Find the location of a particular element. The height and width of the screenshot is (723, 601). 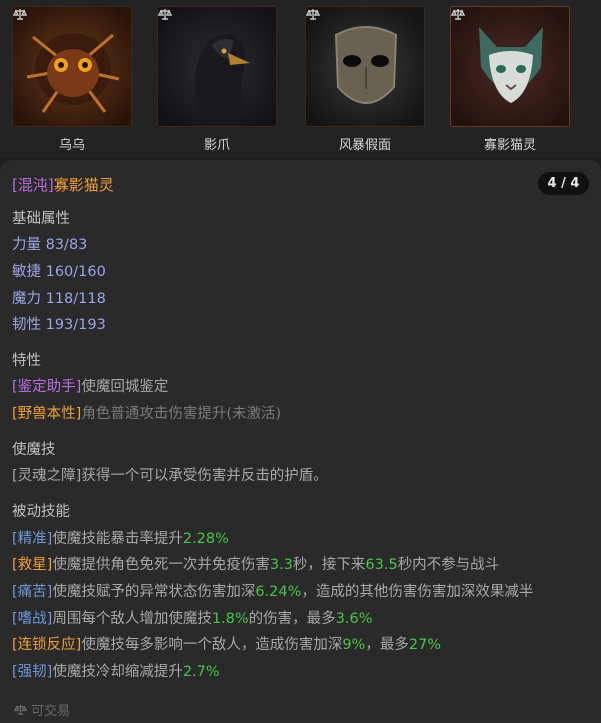

pet-title: [混沌]寡影猫灵 is located at coordinates (63, 184).